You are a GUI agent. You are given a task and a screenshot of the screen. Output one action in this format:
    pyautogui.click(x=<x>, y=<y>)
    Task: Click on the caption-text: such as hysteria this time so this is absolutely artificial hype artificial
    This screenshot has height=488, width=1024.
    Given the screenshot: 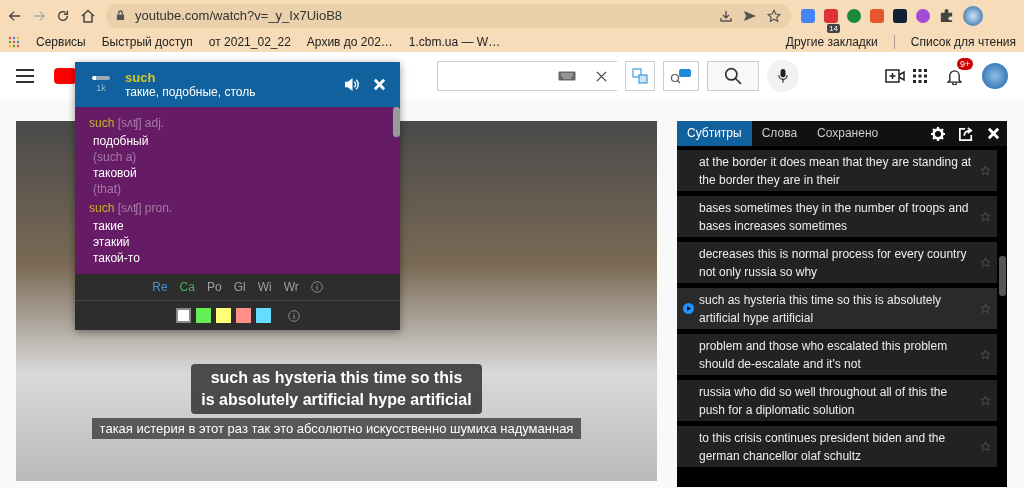 What is the action you would take?
    pyautogui.click(x=336, y=389)
    